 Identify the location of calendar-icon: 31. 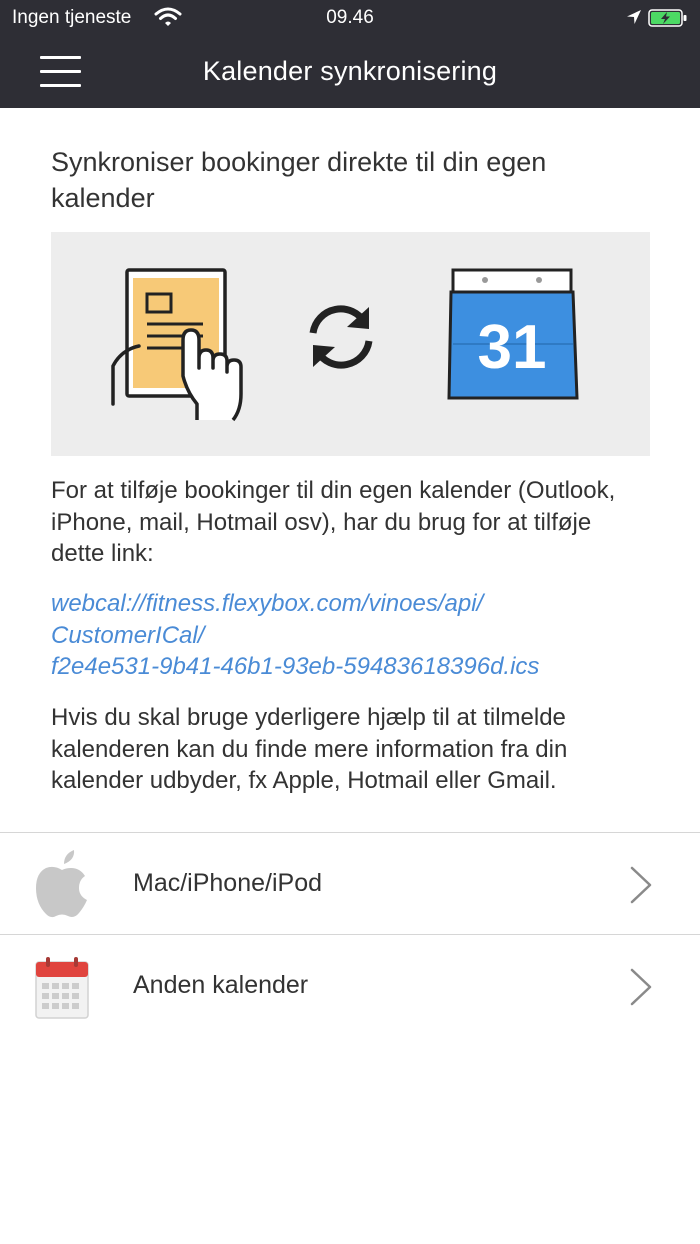
(513, 334).